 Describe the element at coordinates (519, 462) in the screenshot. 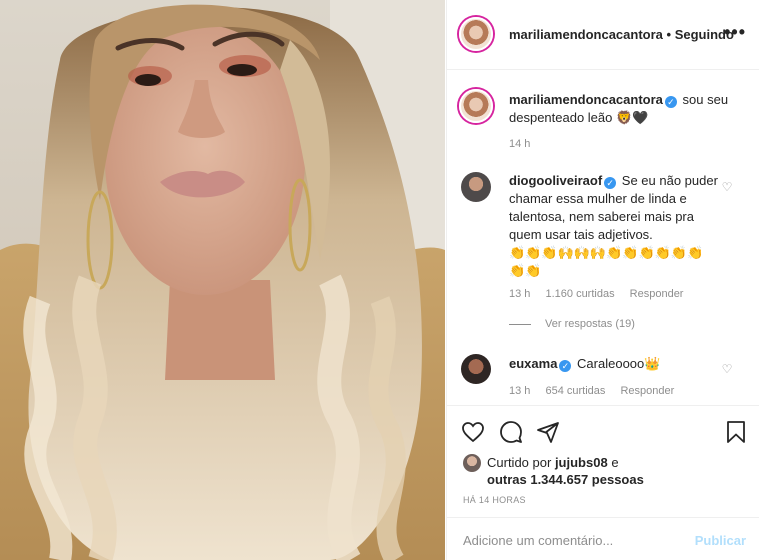

I see `likes-prefix: Curtido por` at that location.